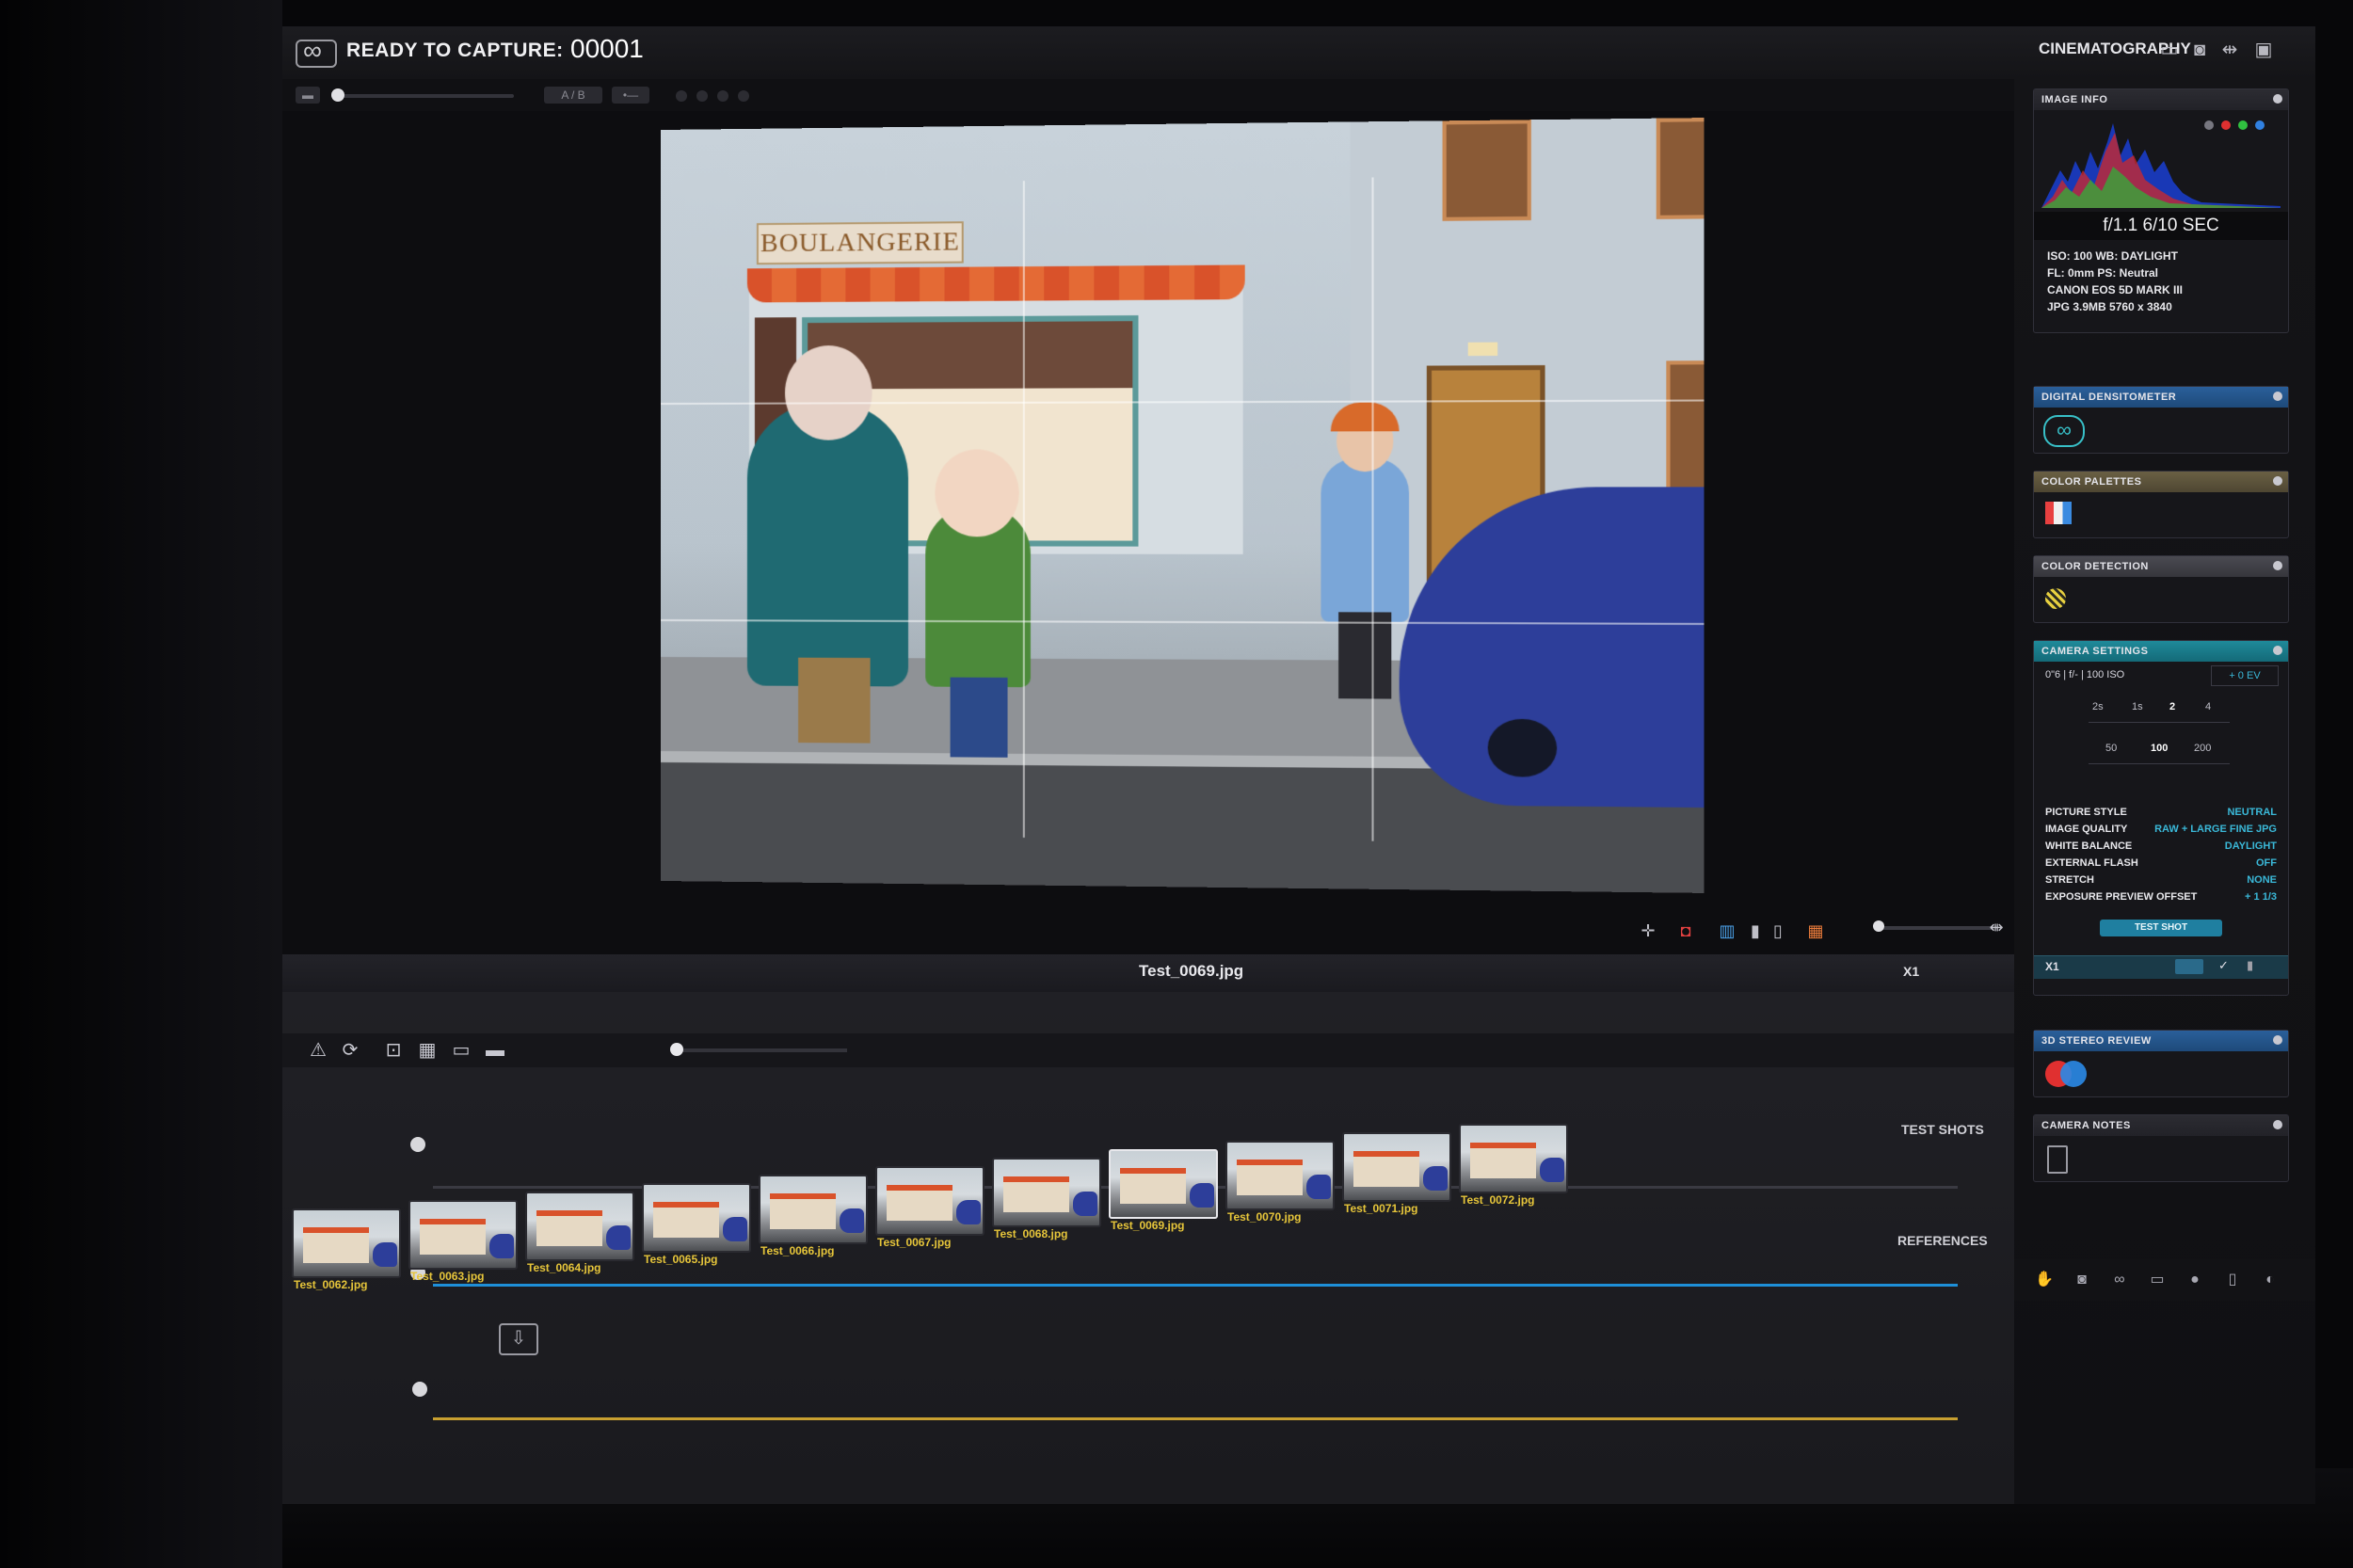 This screenshot has width=2353, height=1568. Describe the element at coordinates (2245, 675) in the screenshot. I see `ev-compensation: + 0 EV` at that location.